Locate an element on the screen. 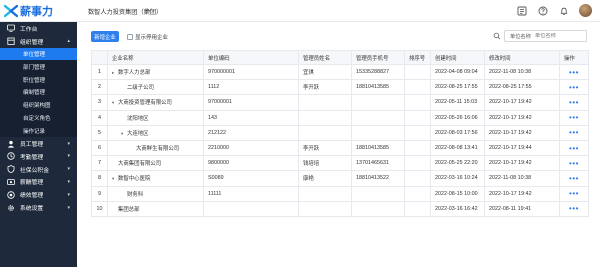  sidebar-item-label: 社保公积金 is located at coordinates (34, 170).